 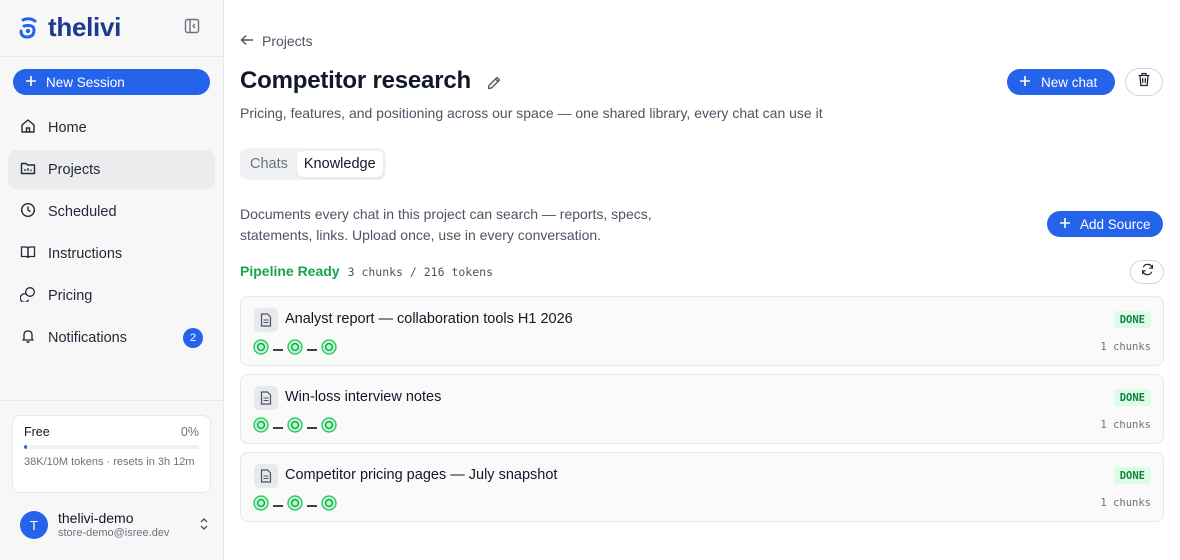 I want to click on user-email: store-demo@isree.dev, so click(x=114, y=533).